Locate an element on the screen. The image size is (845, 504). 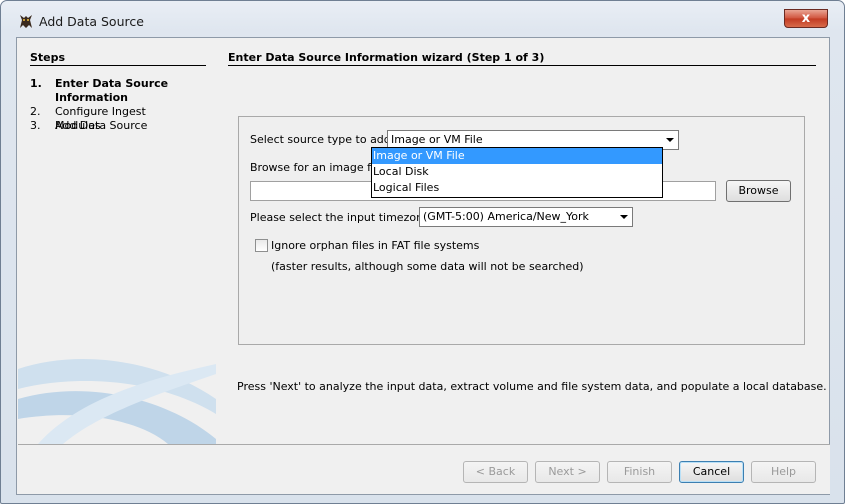
steps-divider is located at coordinates (118, 65).